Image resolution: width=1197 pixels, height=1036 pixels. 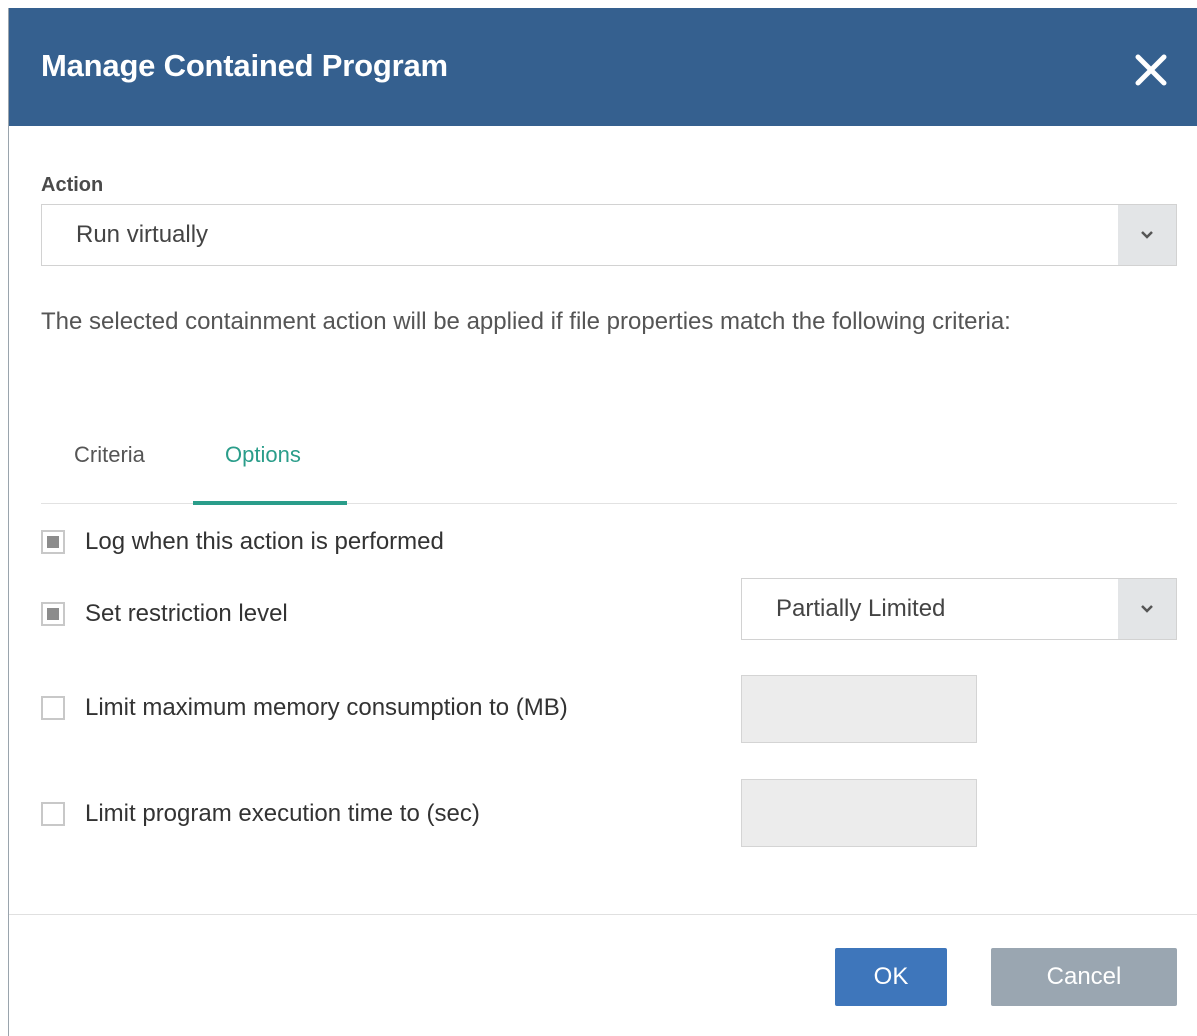 I want to click on execution-time-row: Limit program execution time to (sec), so click(x=391, y=815).